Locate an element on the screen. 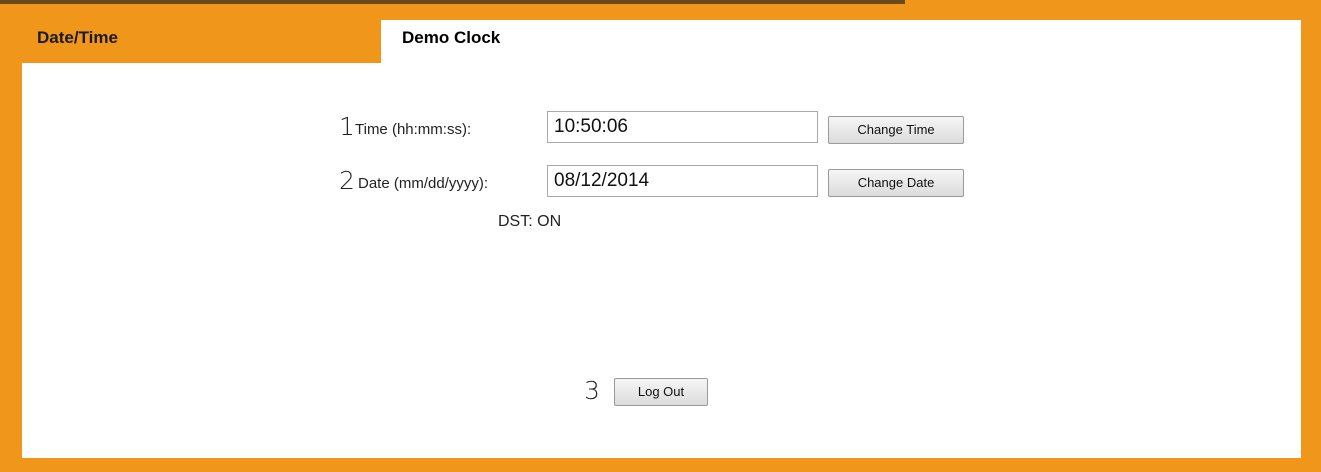 Image resolution: width=1321 pixels, height=472 pixels. annotation-marker-3: 3 is located at coordinates (592, 390).